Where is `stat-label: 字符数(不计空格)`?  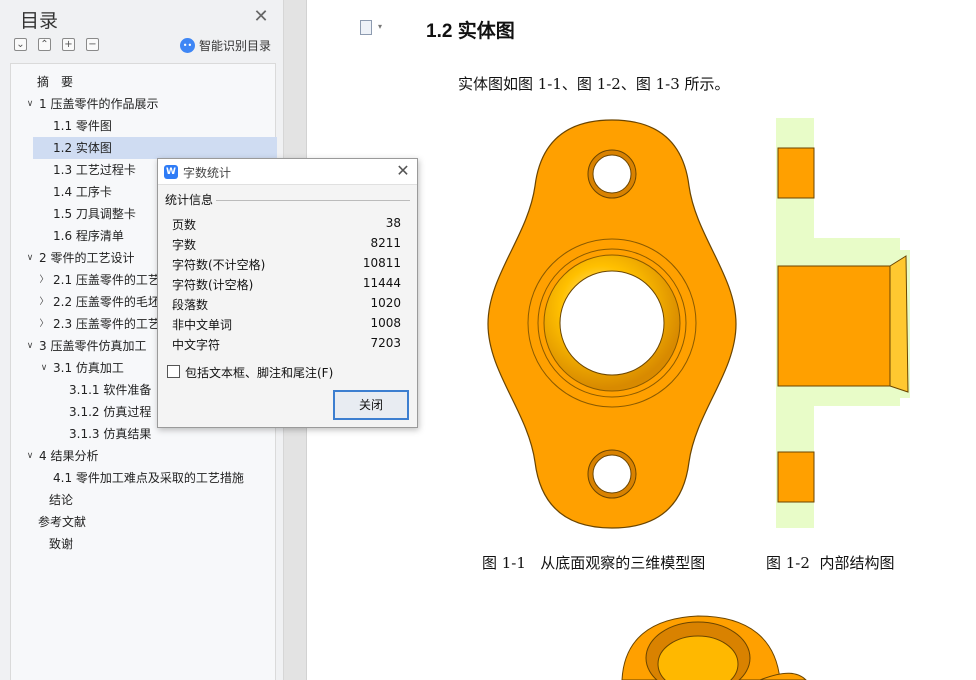 stat-label: 字符数(不计空格) is located at coordinates (219, 265).